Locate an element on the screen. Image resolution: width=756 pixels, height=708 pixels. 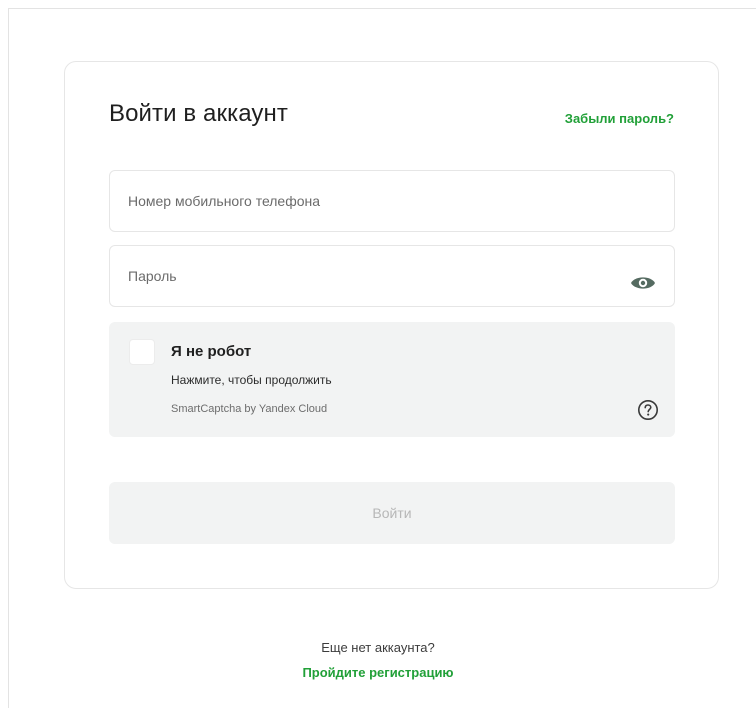
captcha-brand: SmartCaptcha by Yandex Cloud is located at coordinates (249, 409).